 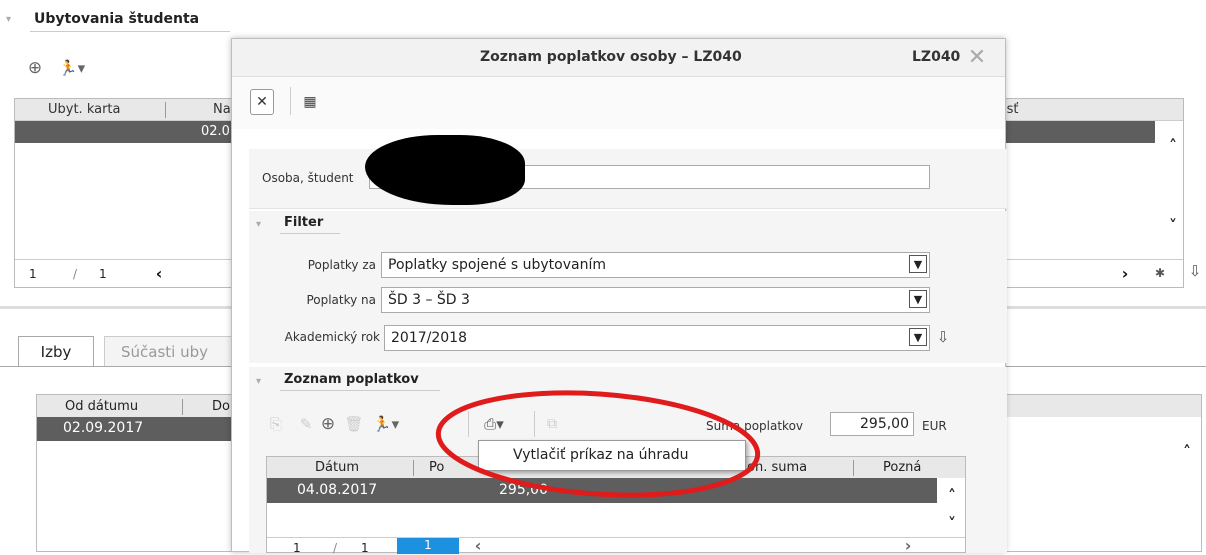 I want to click on red-highlight-ellipse-shape, so click(x=598, y=444).